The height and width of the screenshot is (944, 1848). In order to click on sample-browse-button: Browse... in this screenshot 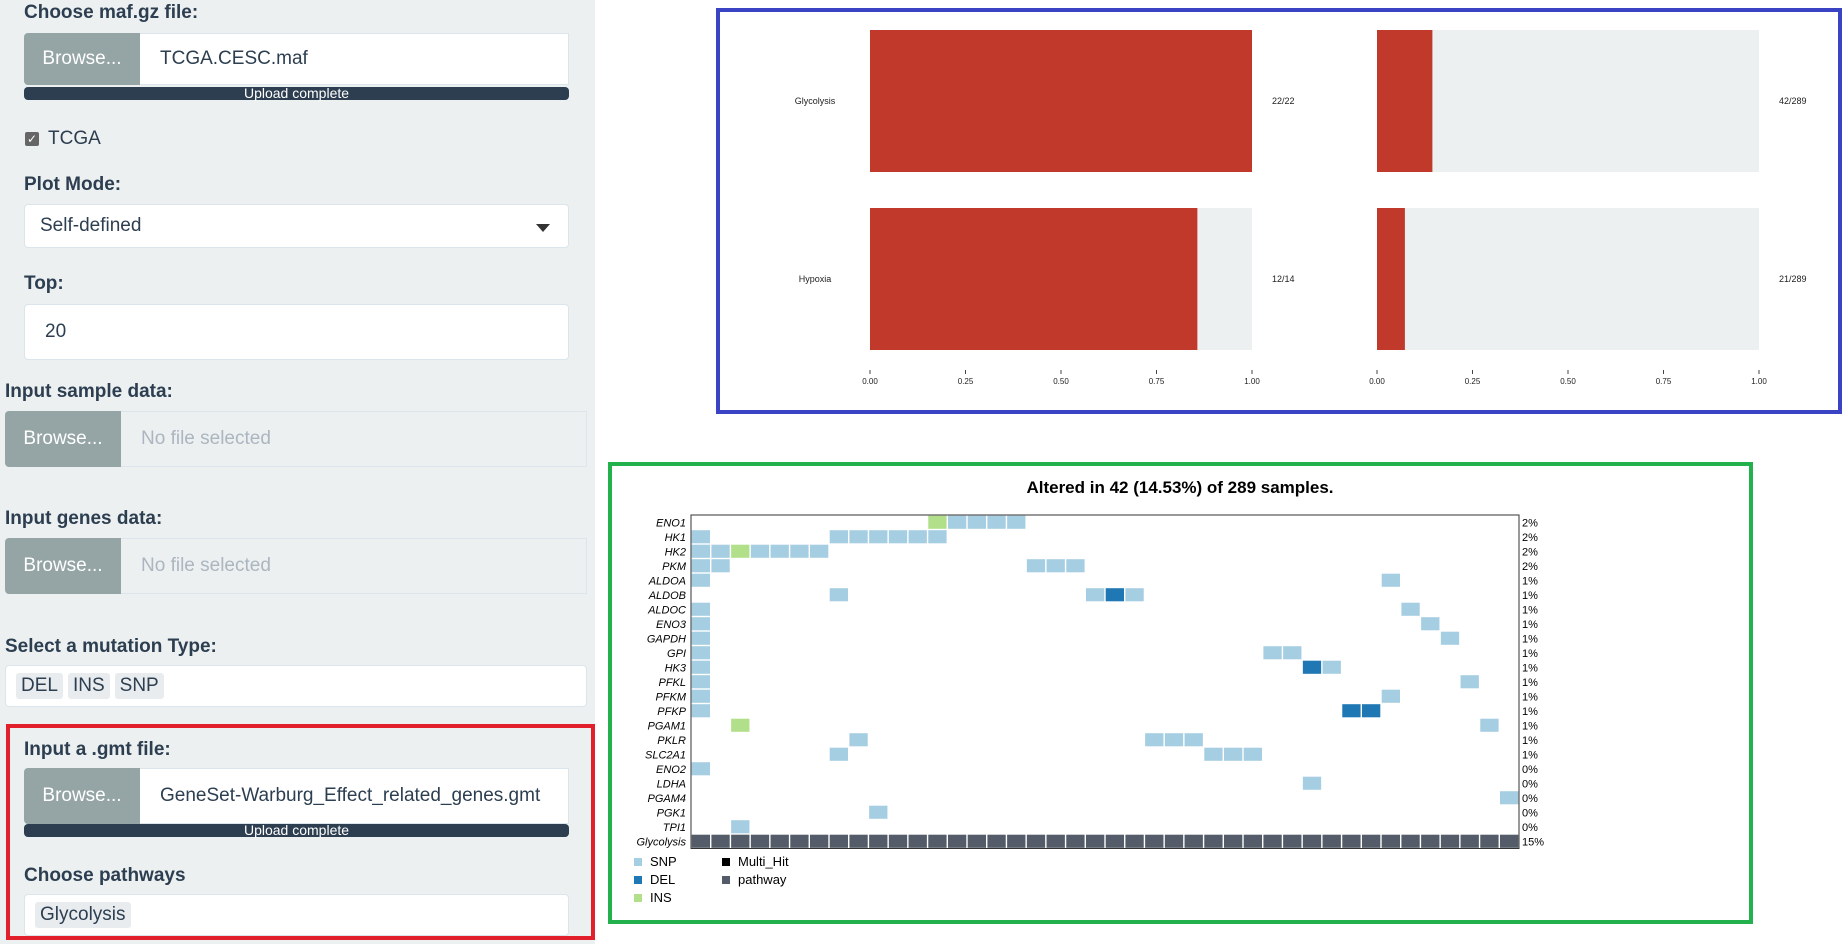, I will do `click(63, 439)`.